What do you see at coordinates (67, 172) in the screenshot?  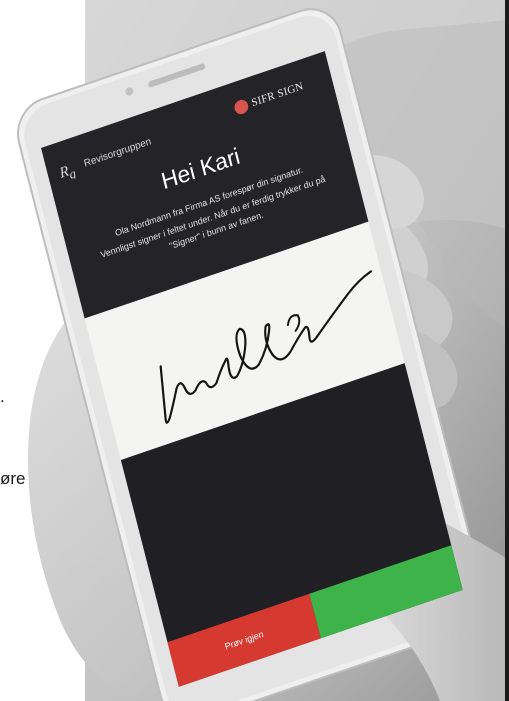 I see `rg-monogram-icon: R g` at bounding box center [67, 172].